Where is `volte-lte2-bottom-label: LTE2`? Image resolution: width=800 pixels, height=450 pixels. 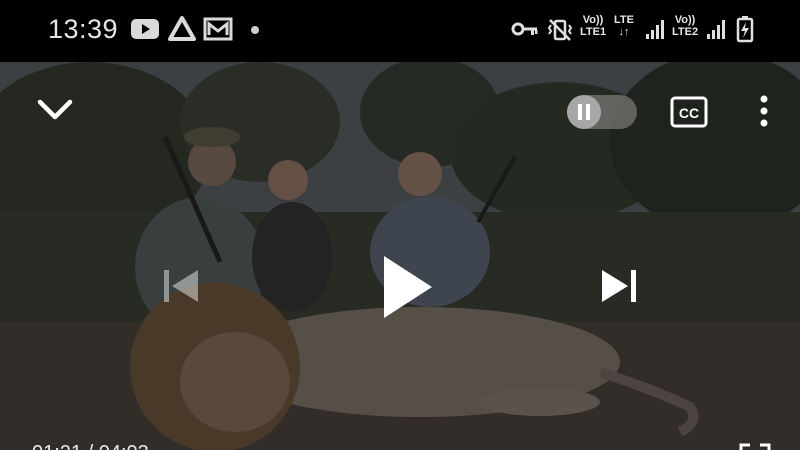
volte-lte2-bottom-label: LTE2 is located at coordinates (685, 32).